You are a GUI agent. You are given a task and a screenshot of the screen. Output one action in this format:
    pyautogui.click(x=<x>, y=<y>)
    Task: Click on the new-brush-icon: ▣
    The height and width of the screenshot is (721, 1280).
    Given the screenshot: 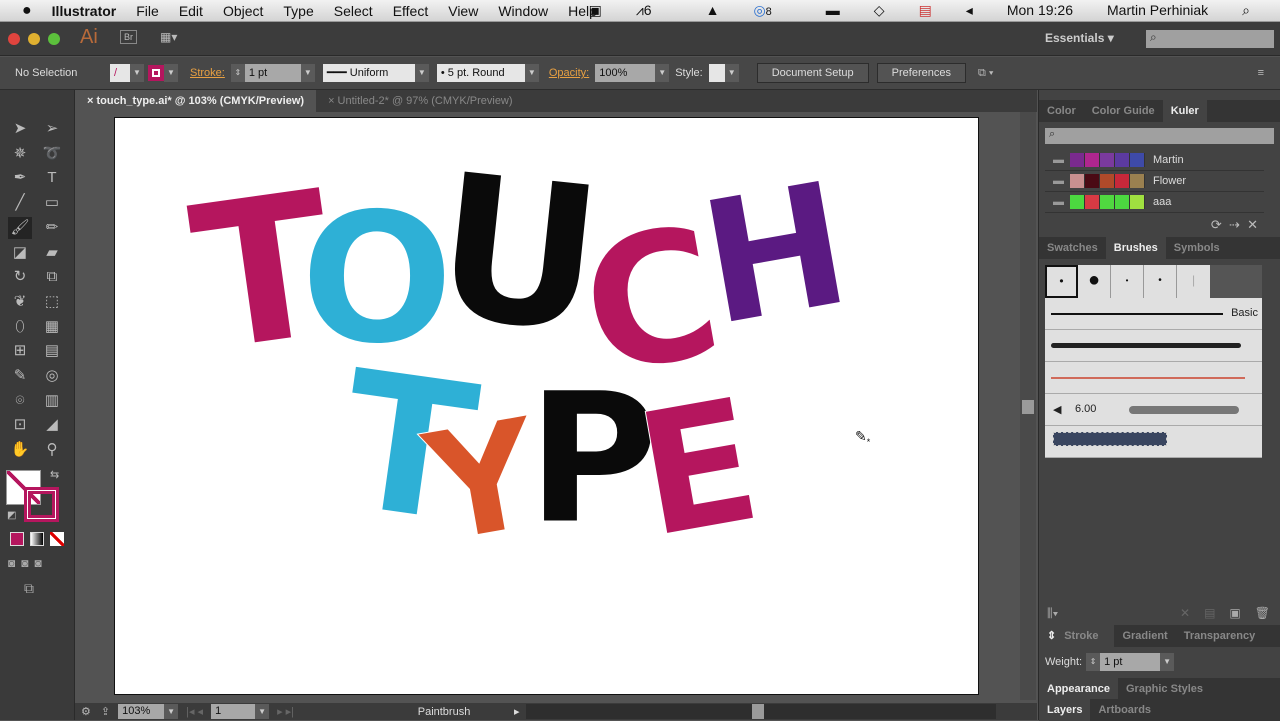 What is the action you would take?
    pyautogui.click(x=1234, y=613)
    